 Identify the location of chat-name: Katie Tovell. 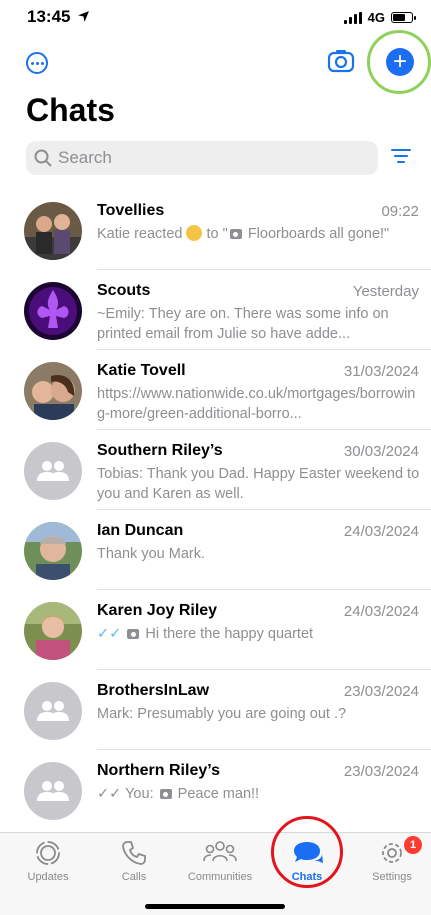
(141, 370).